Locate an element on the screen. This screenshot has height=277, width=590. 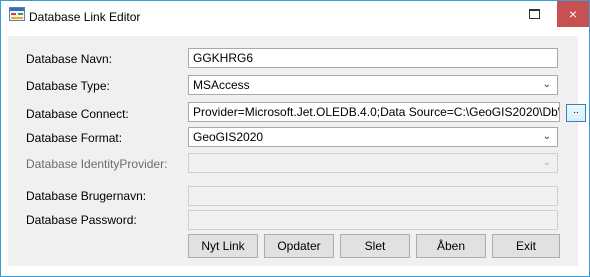
database-navn-input: GGKHRG6 is located at coordinates (373, 58).